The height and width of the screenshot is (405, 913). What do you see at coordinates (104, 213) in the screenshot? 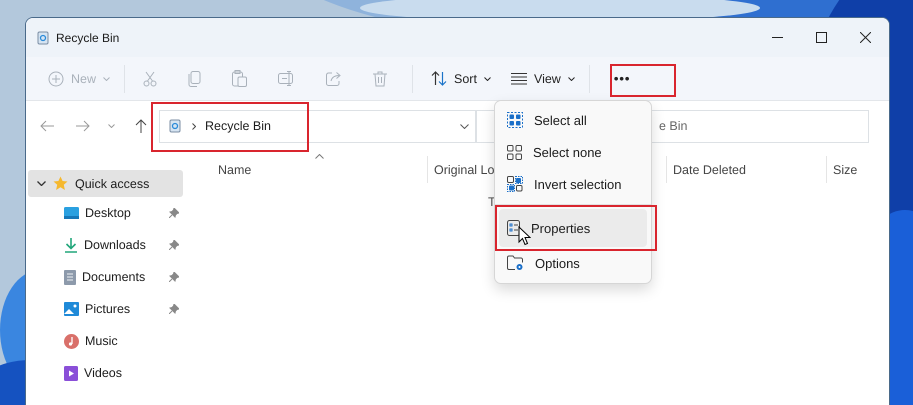
I see `sidebar-item: Desktop` at bounding box center [104, 213].